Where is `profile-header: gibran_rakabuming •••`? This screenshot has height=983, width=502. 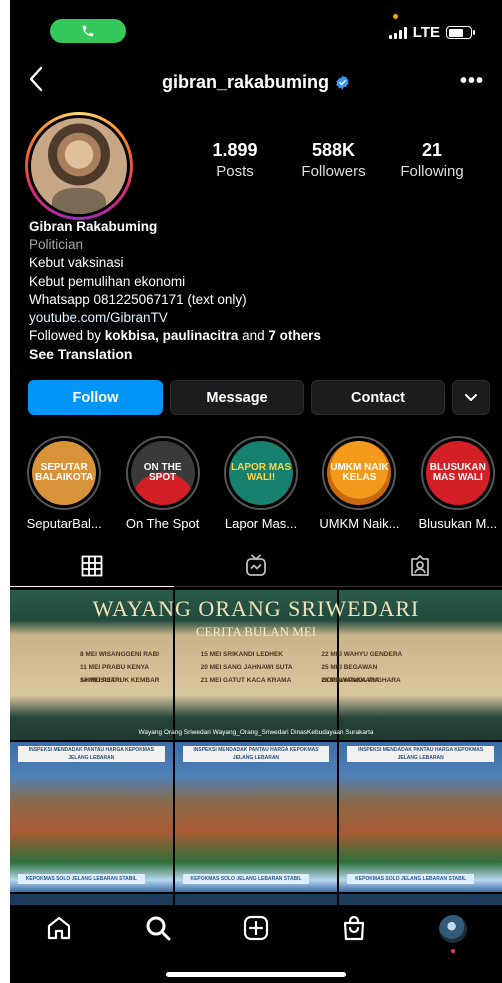
profile-header: gibran_rakabuming ••• is located at coordinates (256, 82).